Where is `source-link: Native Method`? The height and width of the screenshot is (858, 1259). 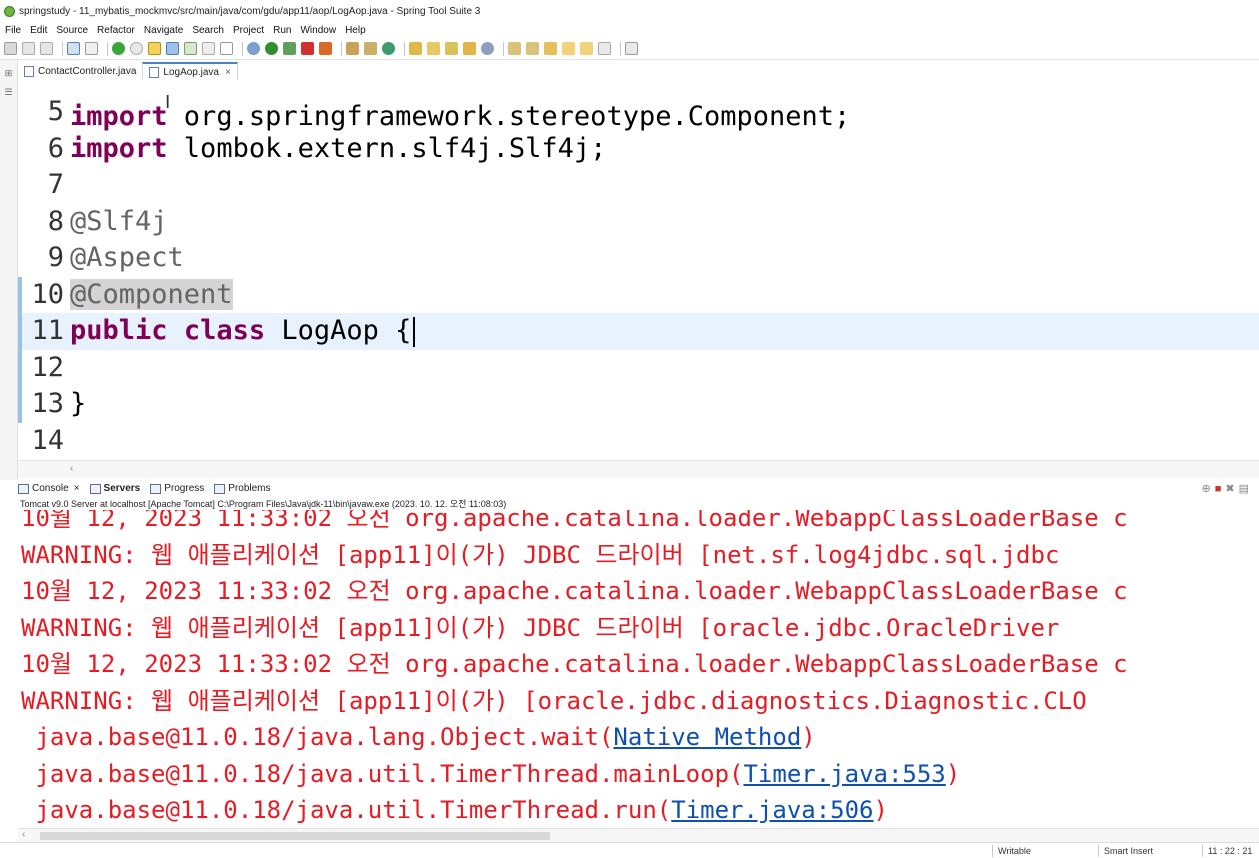 source-link: Native Method is located at coordinates (707, 737).